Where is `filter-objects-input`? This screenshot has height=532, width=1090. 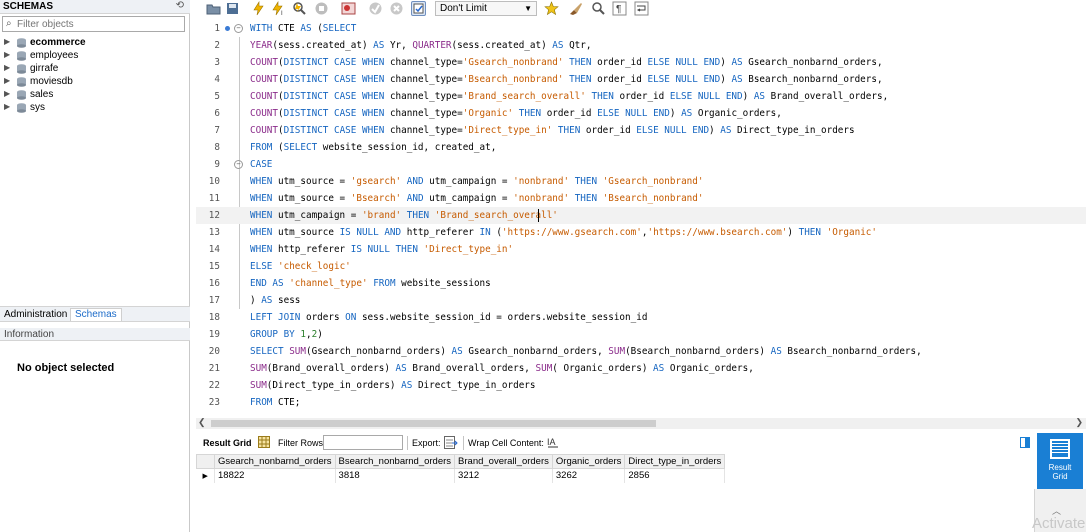 filter-objects-input is located at coordinates (99, 24).